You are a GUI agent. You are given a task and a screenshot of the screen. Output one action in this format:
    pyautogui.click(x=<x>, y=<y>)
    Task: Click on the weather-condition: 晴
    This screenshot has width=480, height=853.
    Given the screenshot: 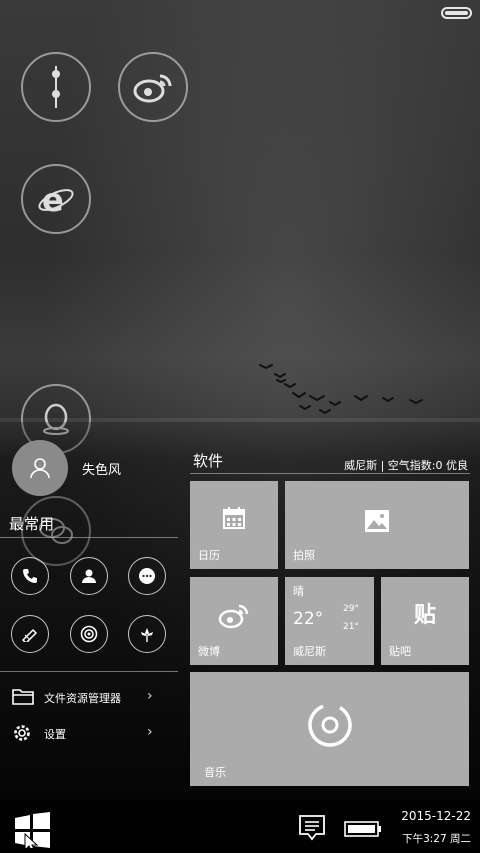 What is the action you would take?
    pyautogui.click(x=298, y=591)
    